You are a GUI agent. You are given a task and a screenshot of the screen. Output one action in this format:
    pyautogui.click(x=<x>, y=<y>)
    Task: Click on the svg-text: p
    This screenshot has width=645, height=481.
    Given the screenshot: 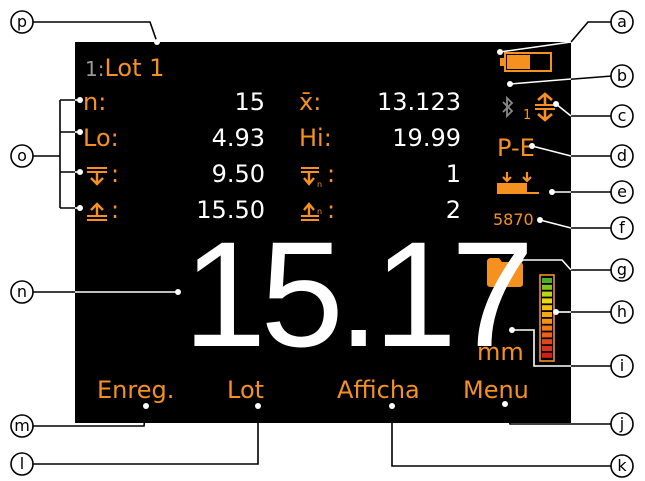 What is the action you would take?
    pyautogui.click(x=22, y=21)
    